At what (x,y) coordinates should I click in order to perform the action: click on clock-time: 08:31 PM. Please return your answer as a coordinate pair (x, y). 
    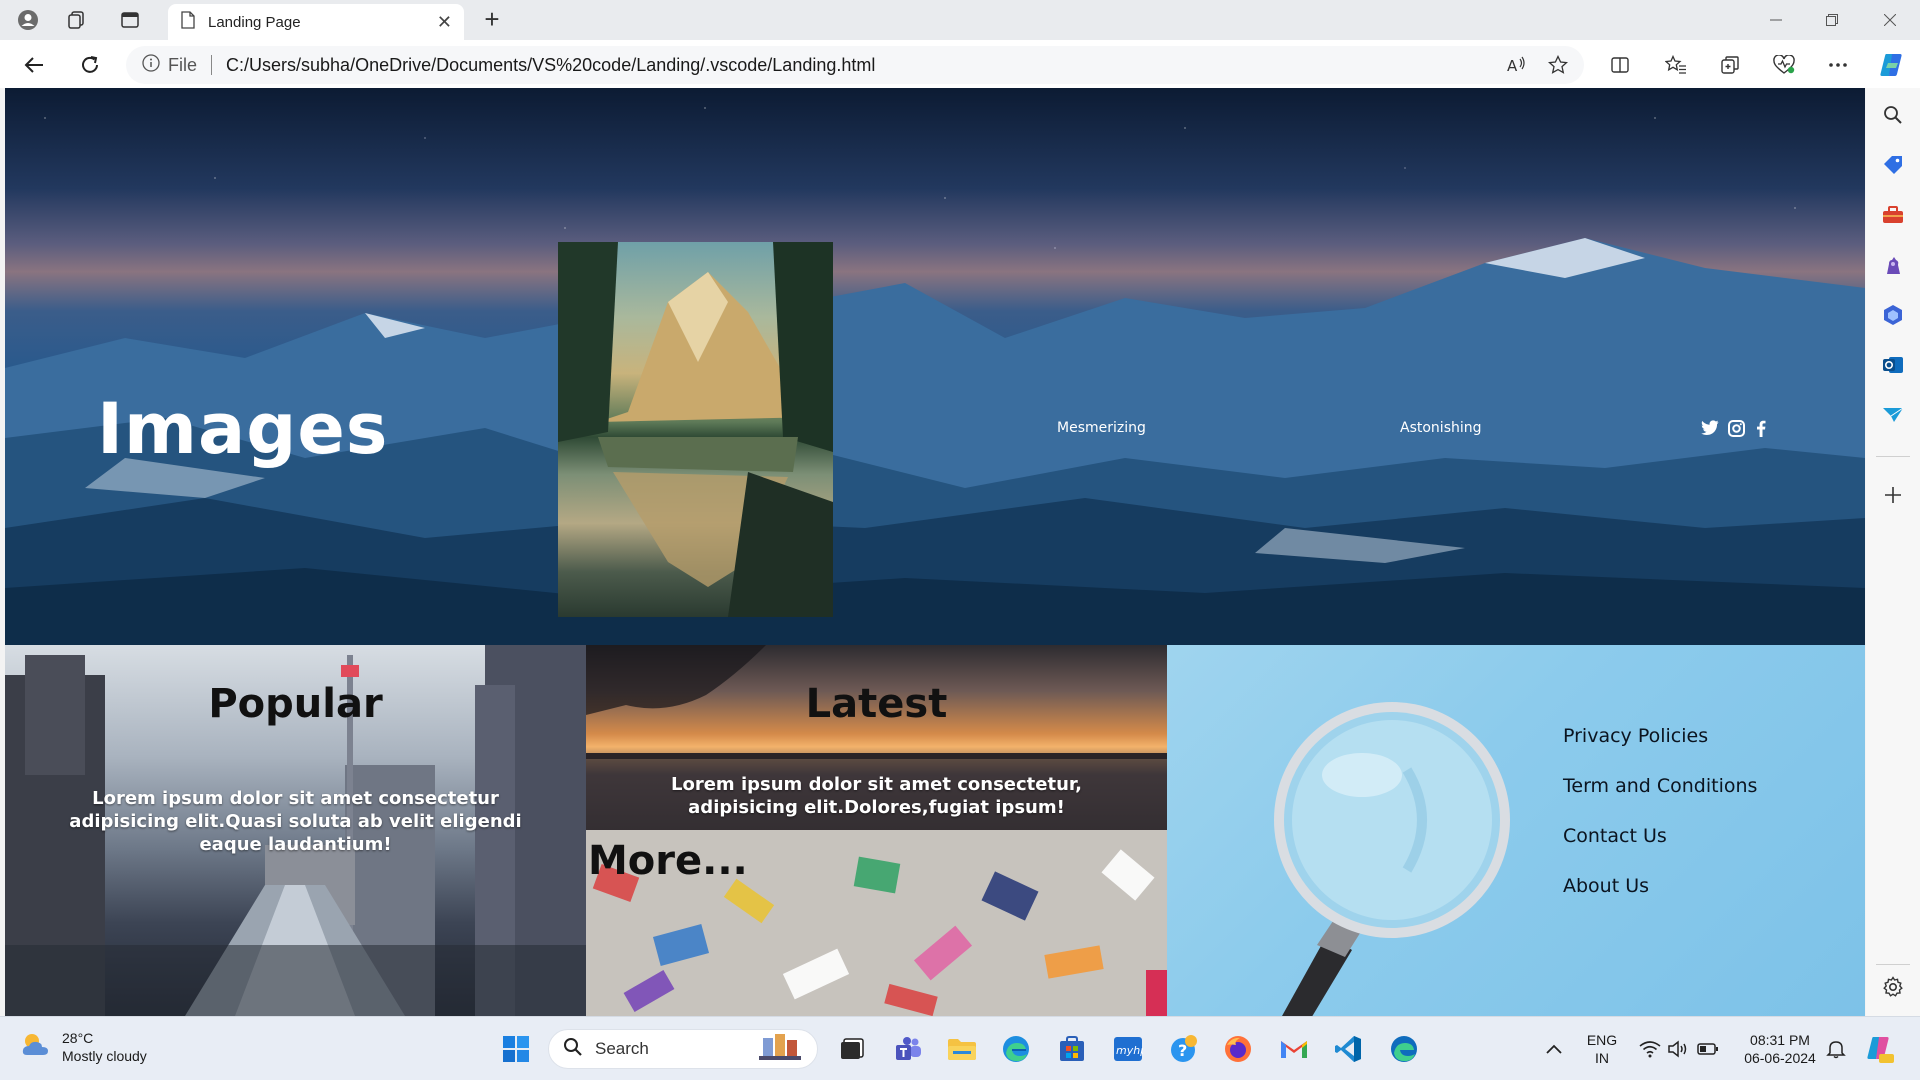
    Looking at the image, I should click on (1780, 1040).